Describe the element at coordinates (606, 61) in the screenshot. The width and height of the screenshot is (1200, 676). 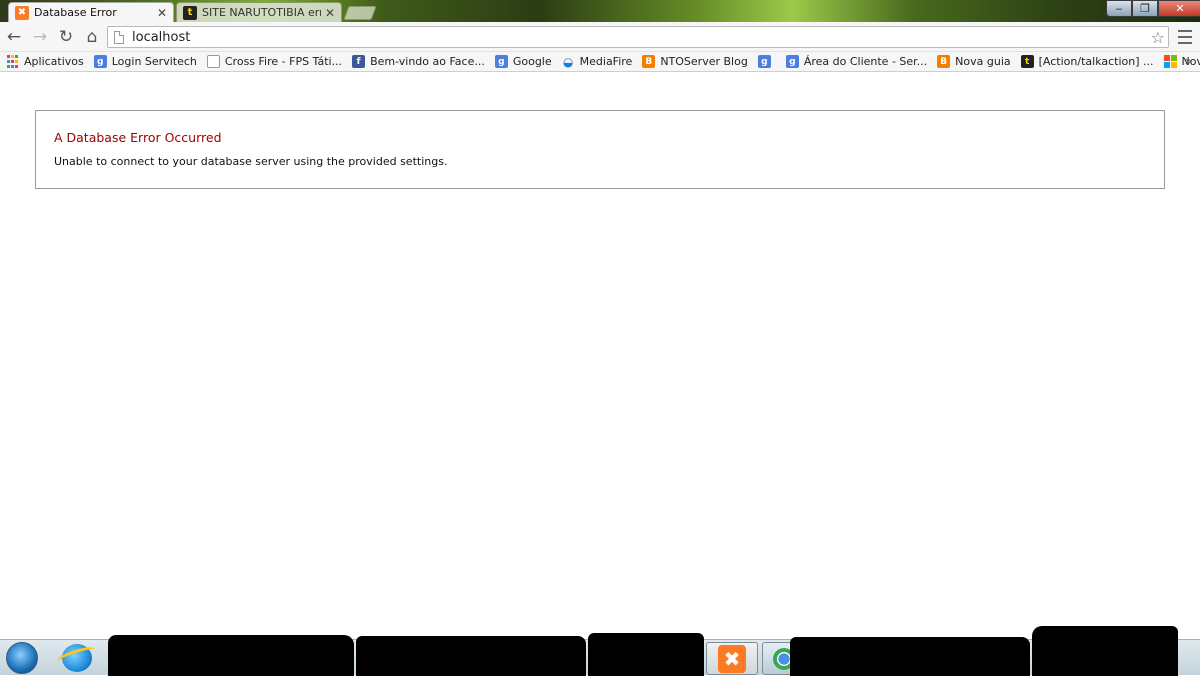
I see `bookmark-label: MediaFire` at that location.